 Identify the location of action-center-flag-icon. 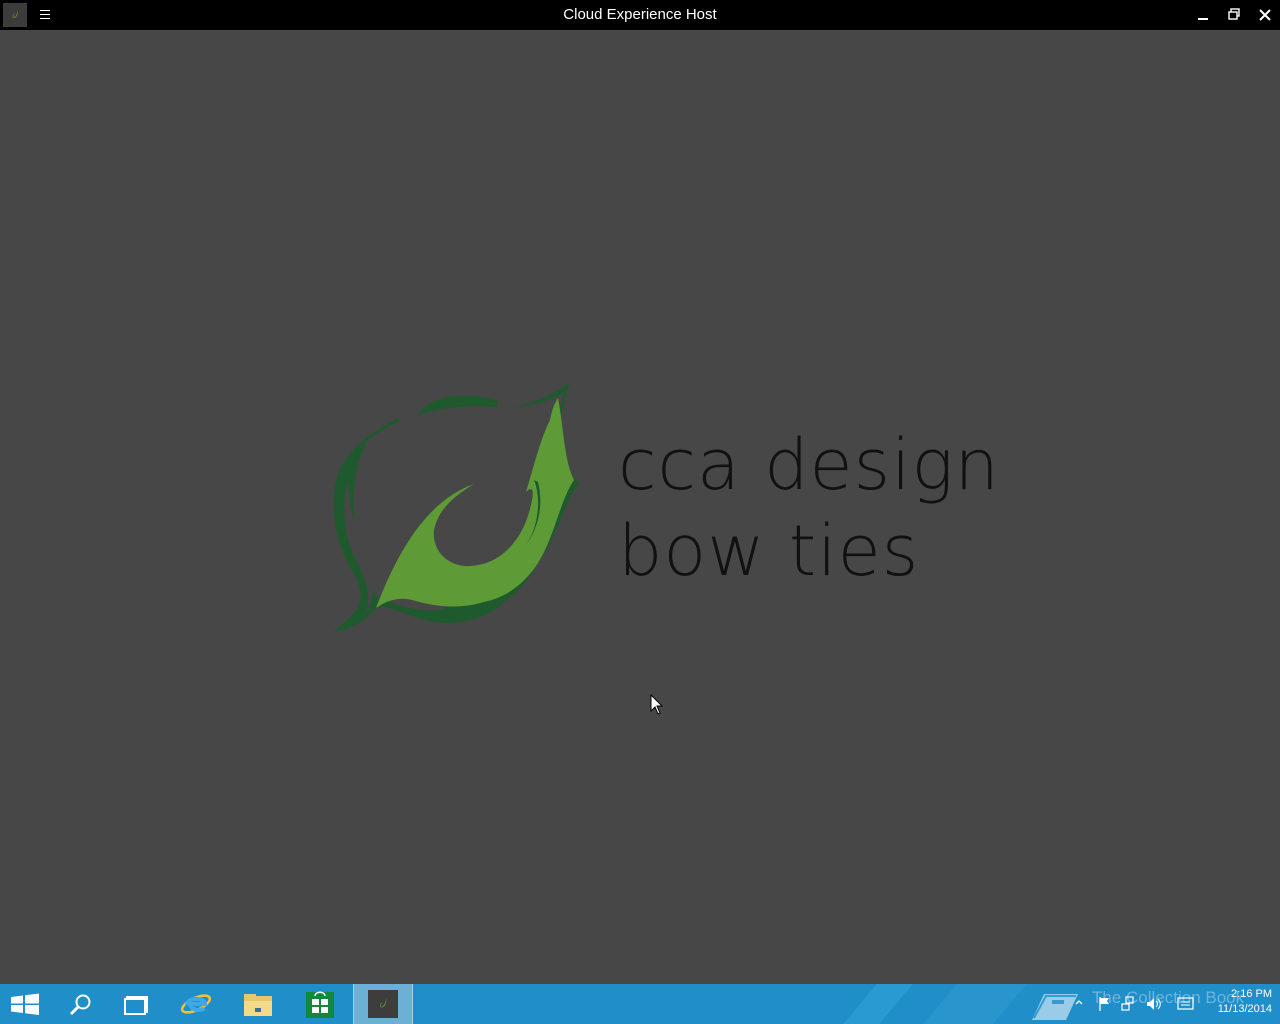
(1104, 1004).